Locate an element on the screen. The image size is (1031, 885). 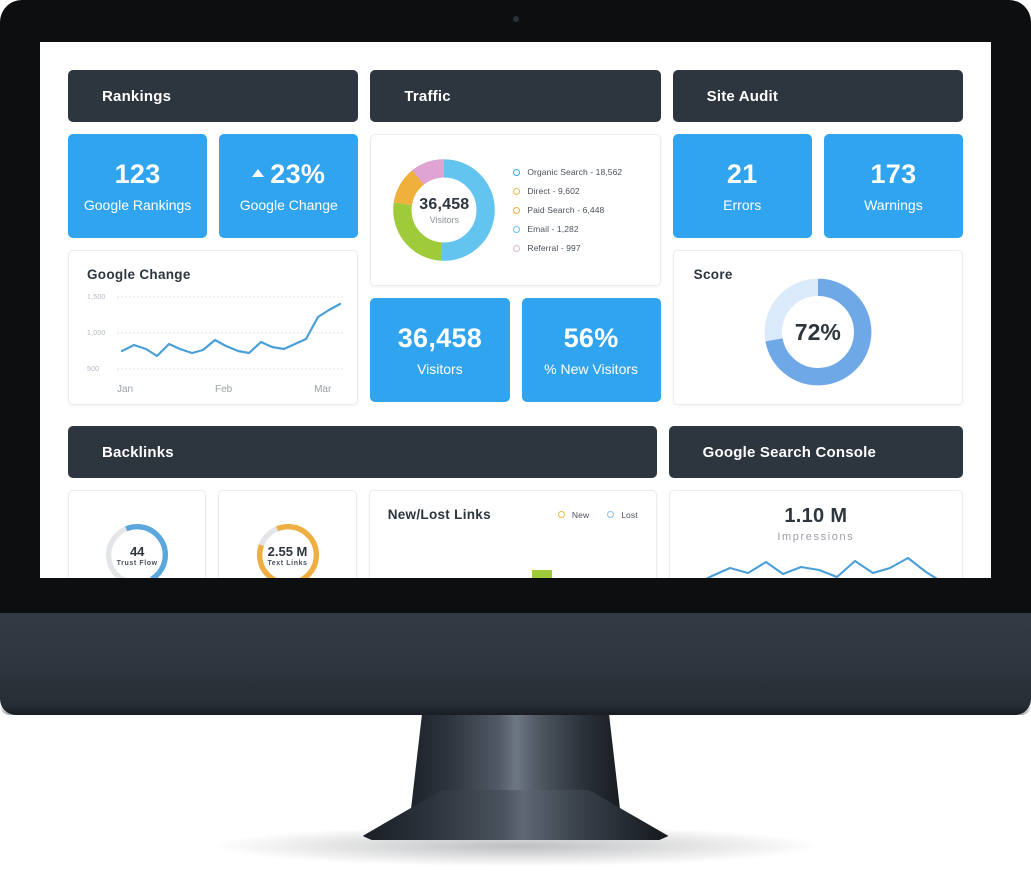
trust-flow-card: 44 Trust Flow is located at coordinates (137, 534).